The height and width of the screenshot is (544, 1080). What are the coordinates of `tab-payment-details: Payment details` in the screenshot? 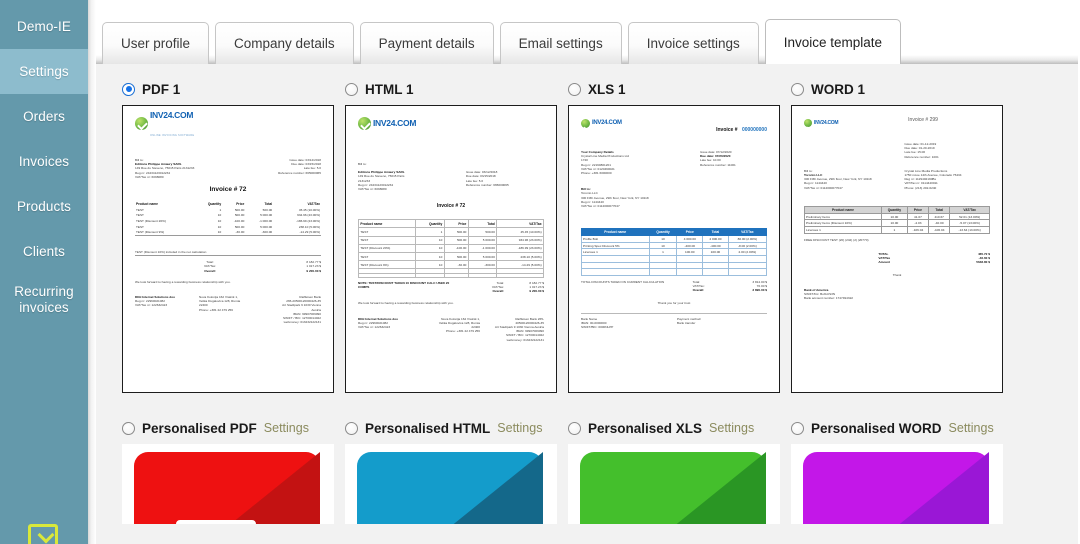 It's located at (426, 43).